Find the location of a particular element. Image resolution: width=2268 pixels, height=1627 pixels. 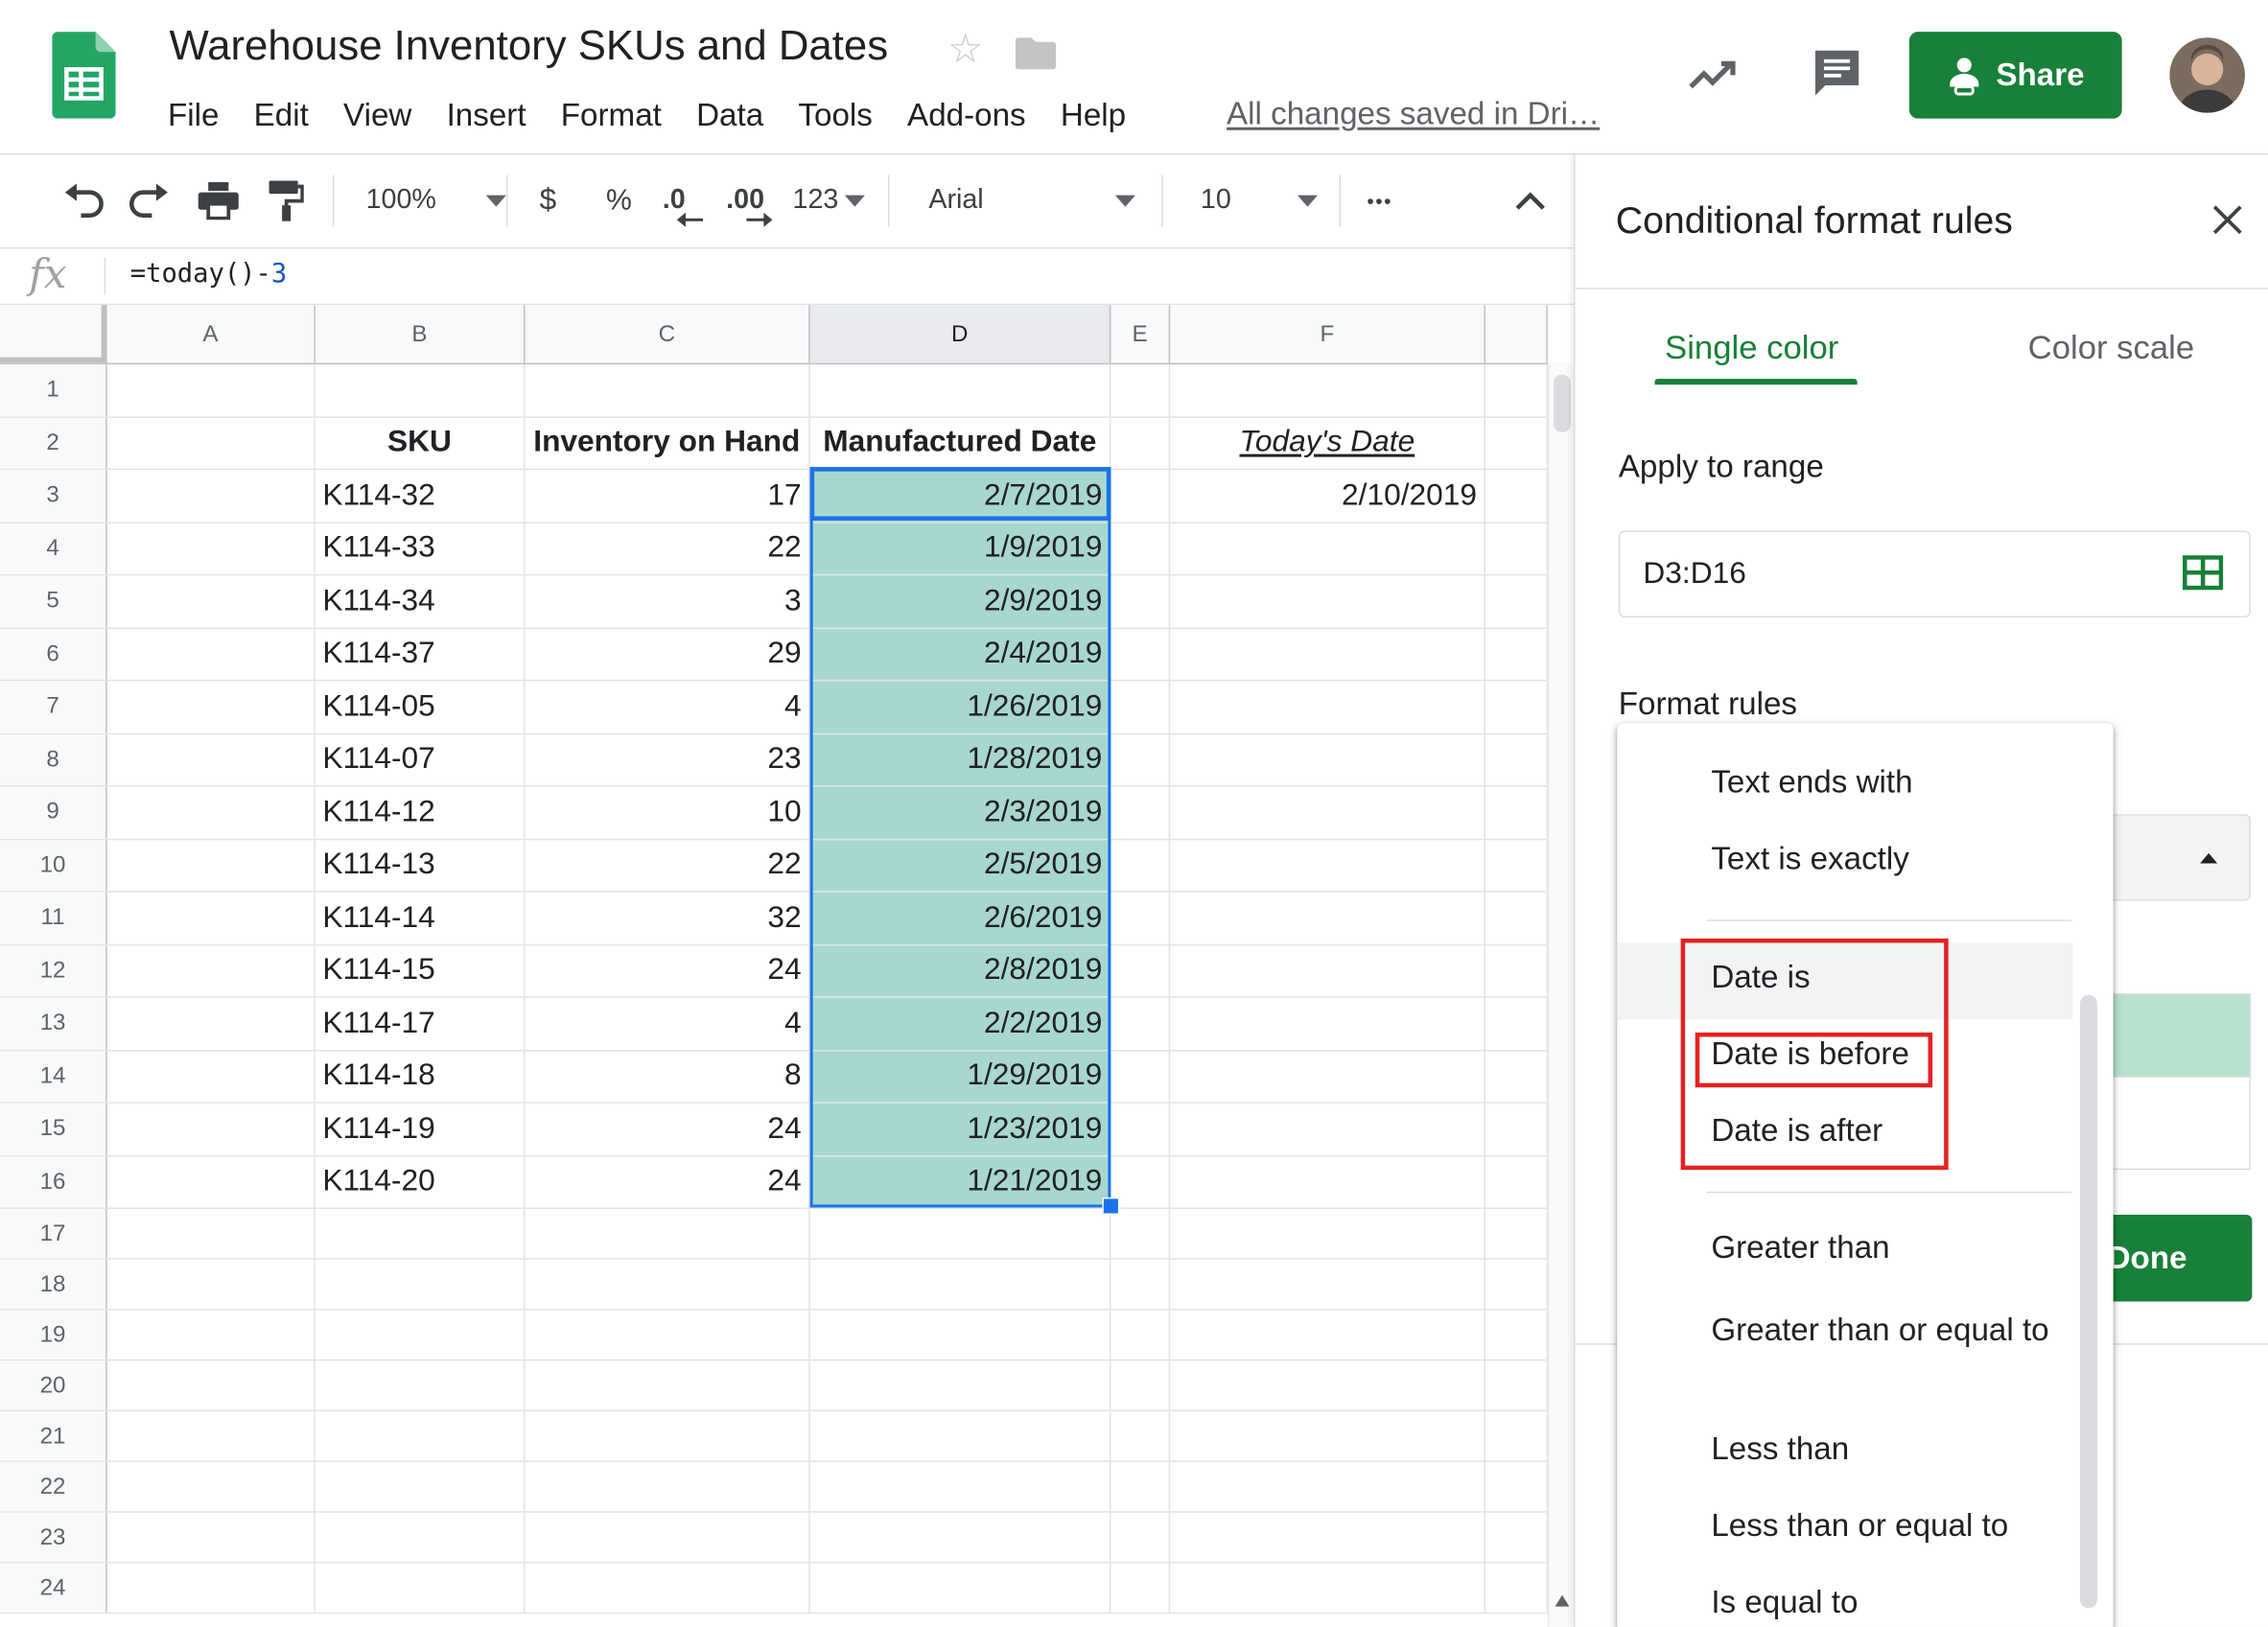

cell-a21 is located at coordinates (212, 1436).